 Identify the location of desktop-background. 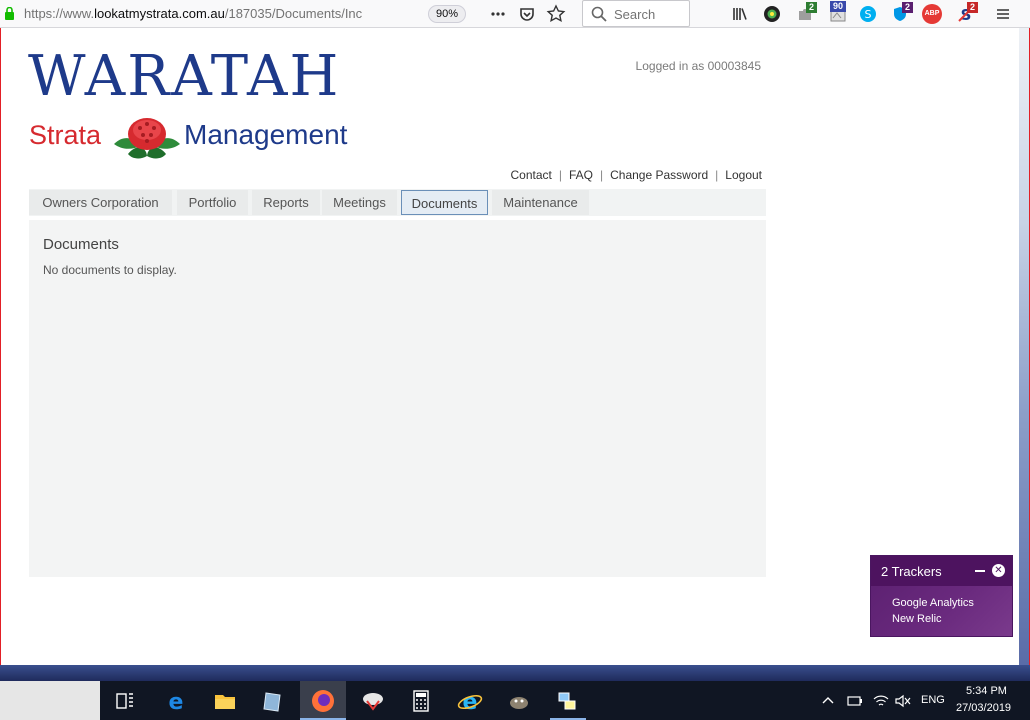
(515, 673).